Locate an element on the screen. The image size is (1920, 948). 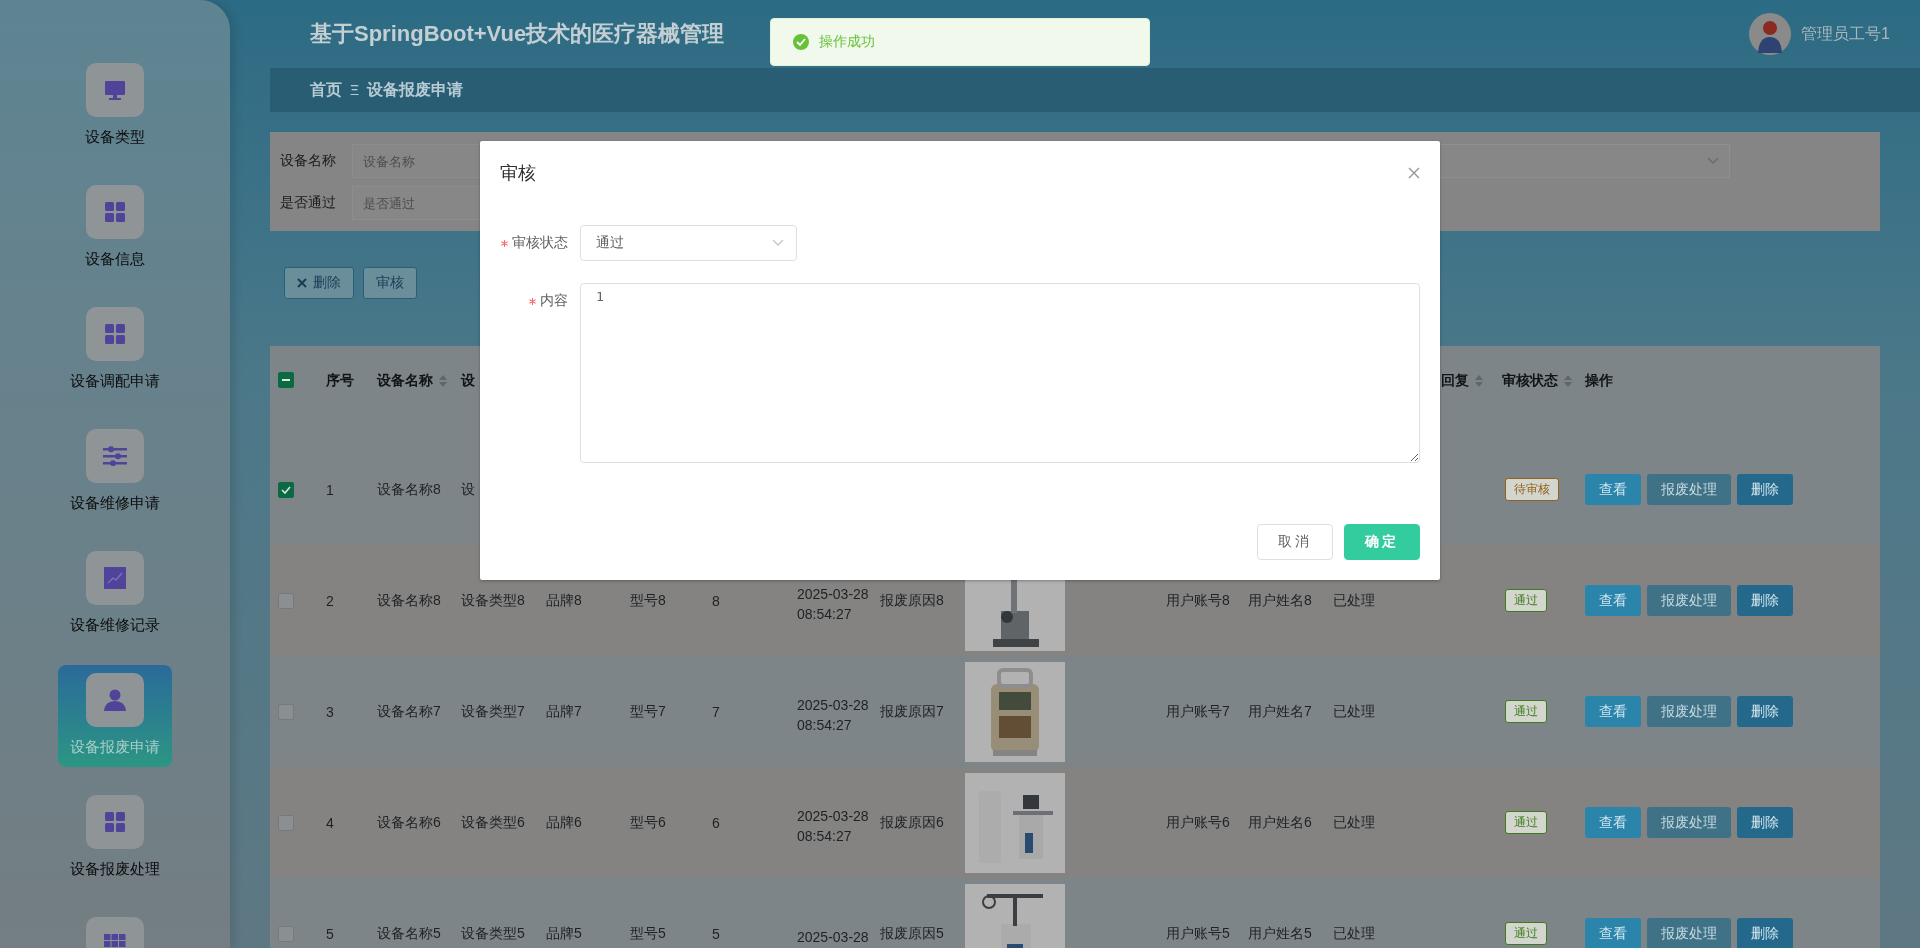
table-cell: 用户姓名5 is located at coordinates (1280, 933).